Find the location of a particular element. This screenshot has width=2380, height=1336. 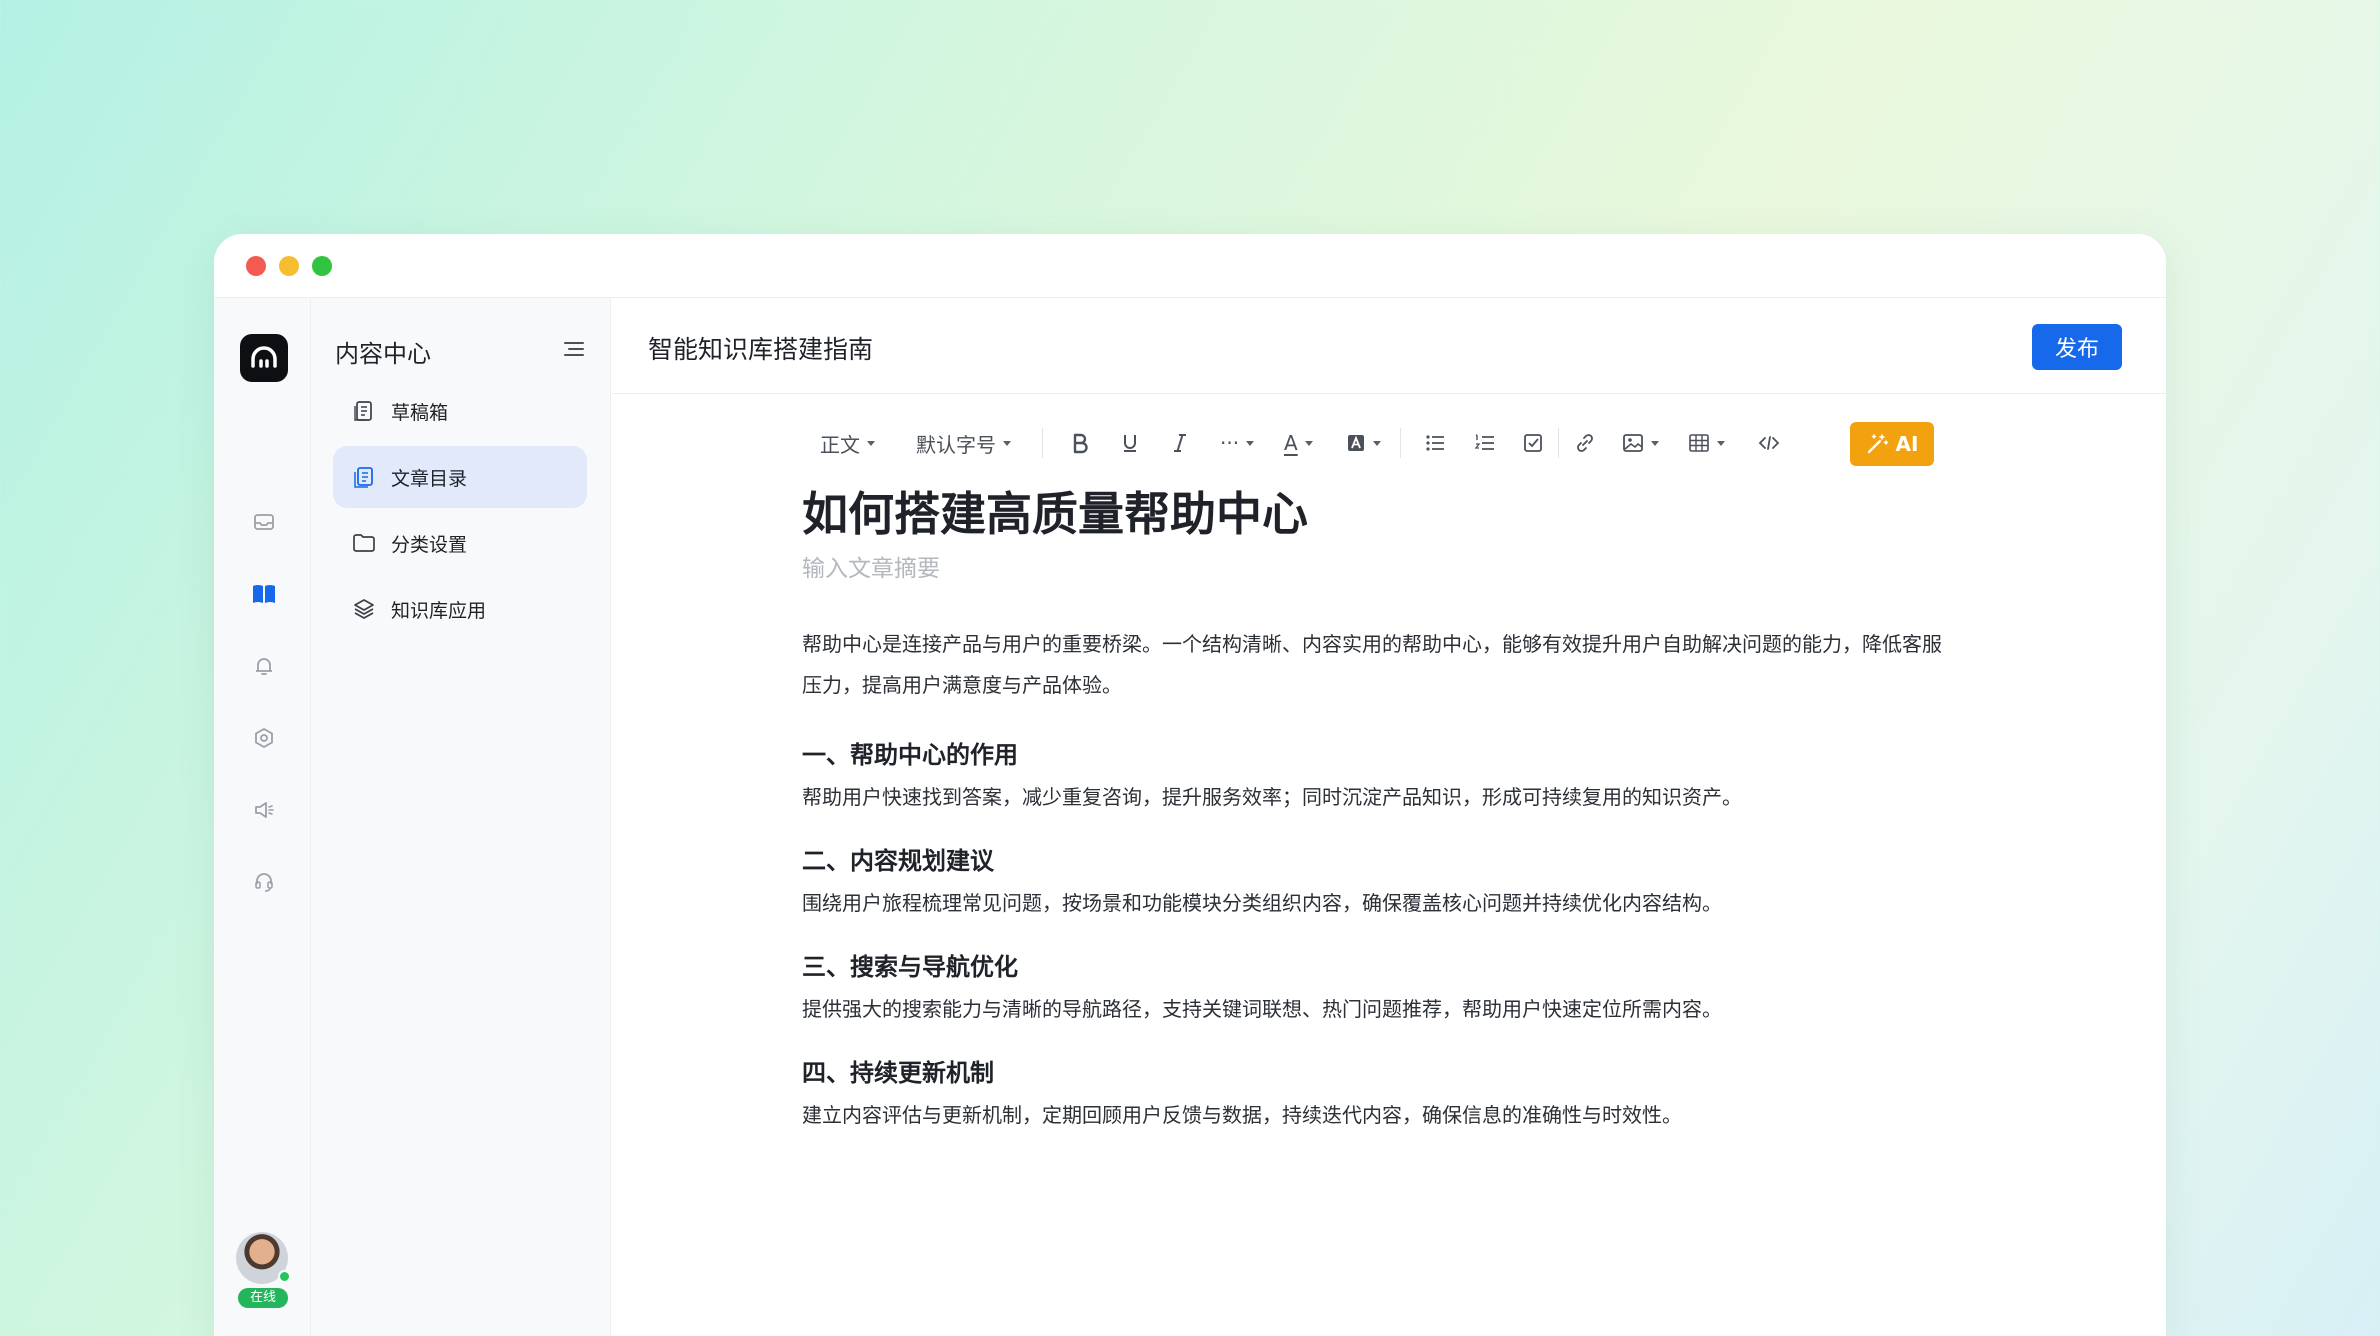

bullet-list-icon is located at coordinates (1435, 443).